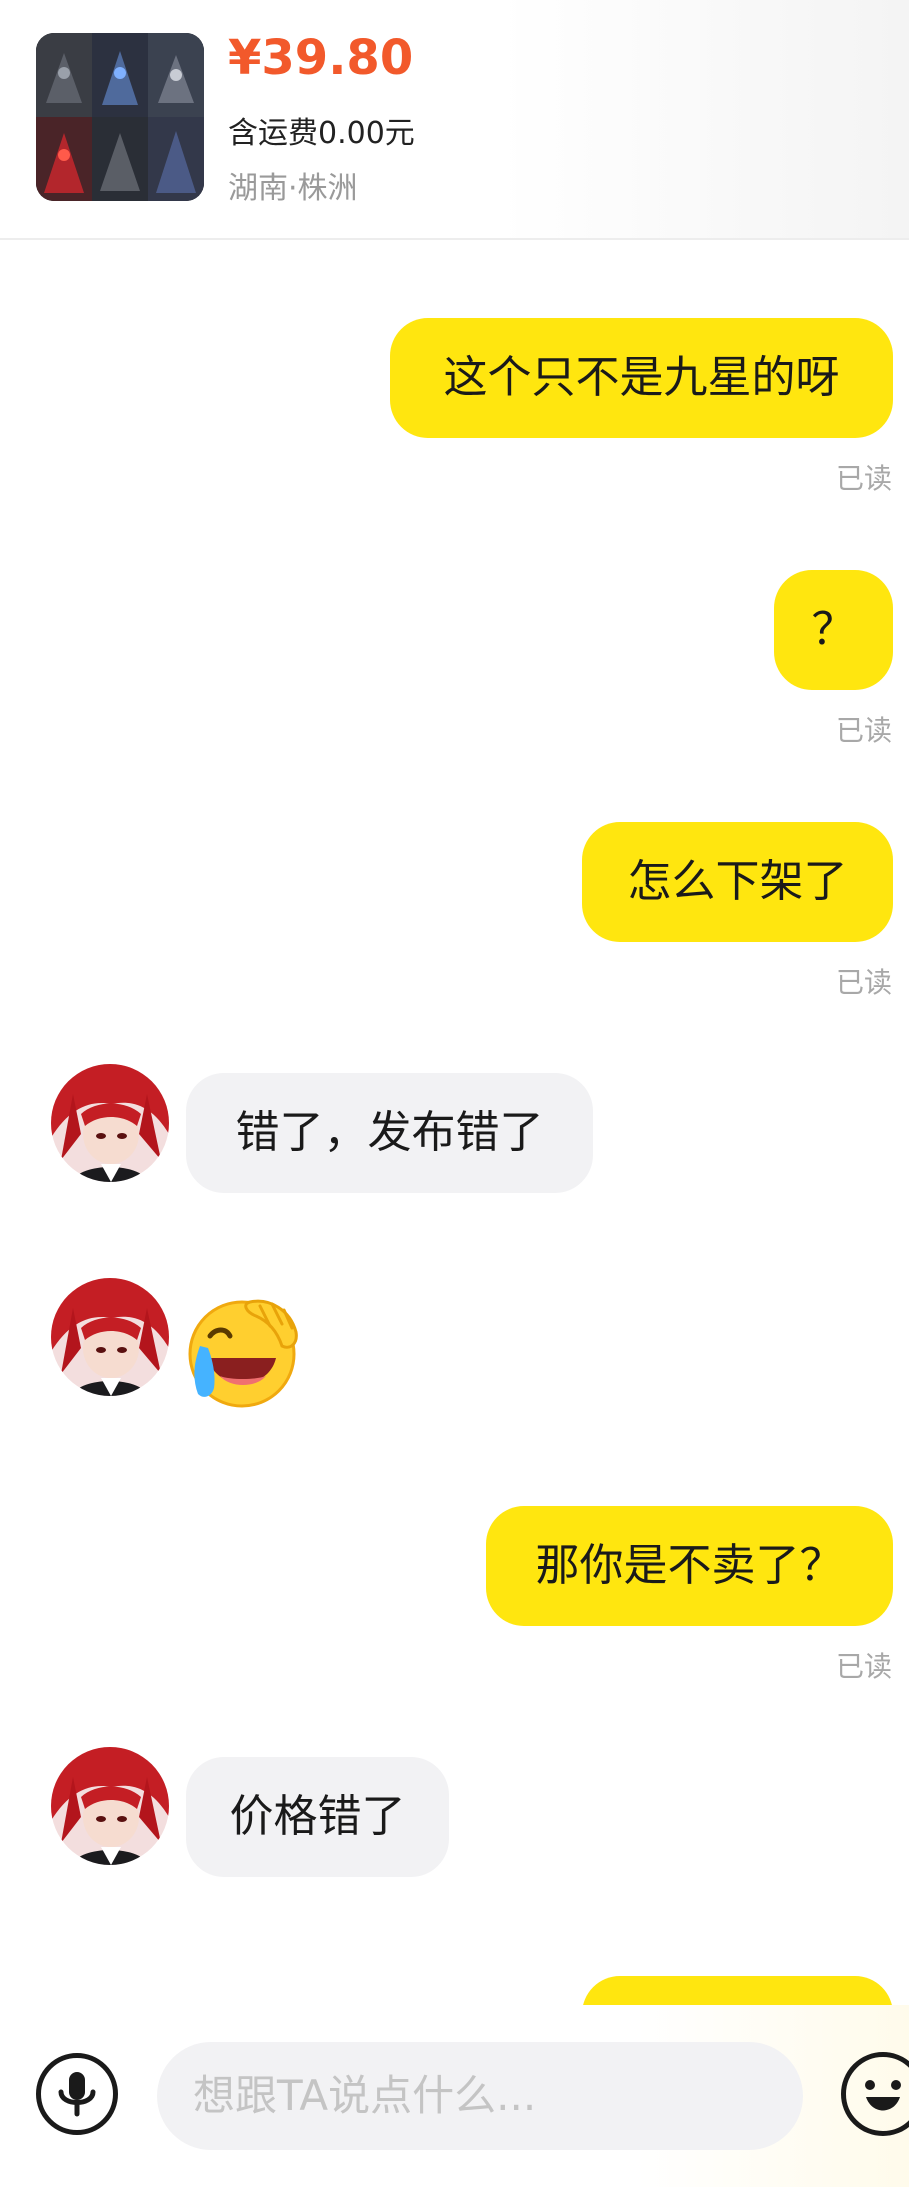 The image size is (909, 2187). I want to click on outgoing-message-bubble: 怎么下架了, so click(737, 882).